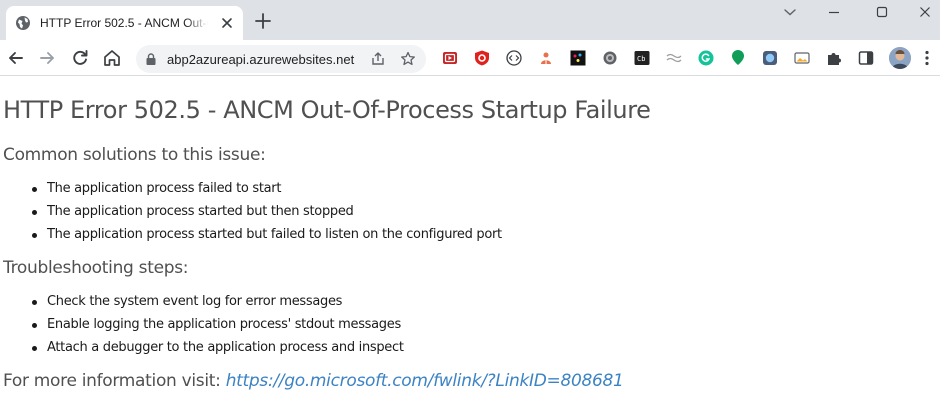  I want to click on profile-avatar, so click(900, 58).